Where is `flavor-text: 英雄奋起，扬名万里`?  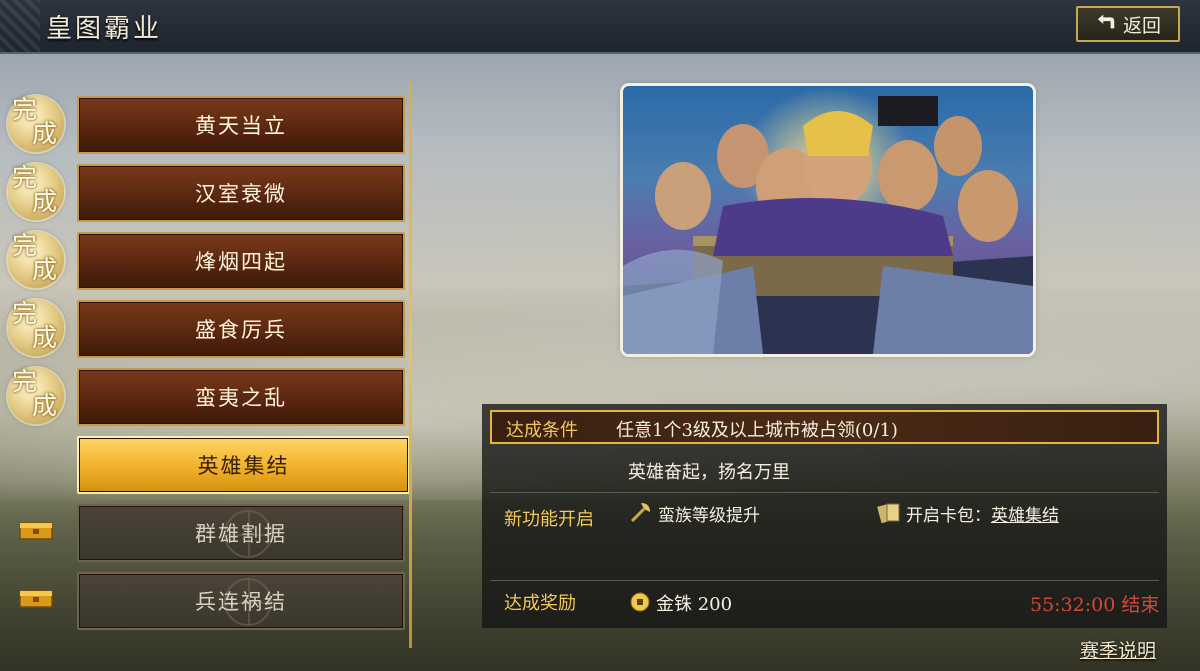 flavor-text: 英雄奋起，扬名万里 is located at coordinates (709, 472).